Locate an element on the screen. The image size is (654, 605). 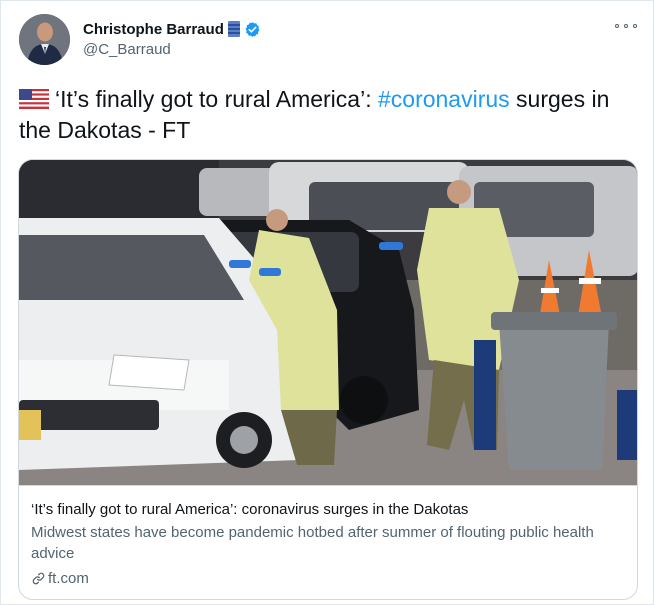
link-card-domain: ft.com is located at coordinates (329, 578).